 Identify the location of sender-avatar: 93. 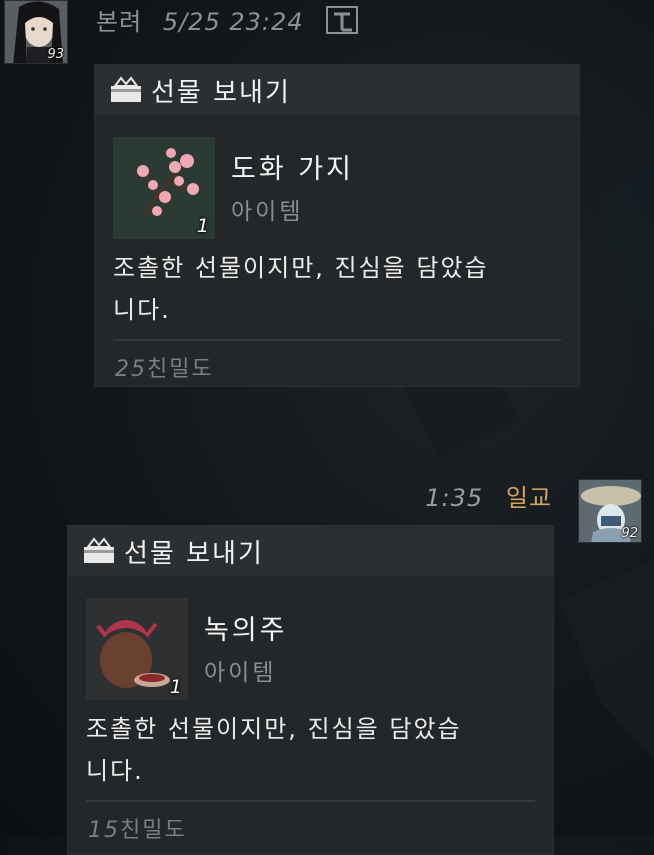
(36, 32).